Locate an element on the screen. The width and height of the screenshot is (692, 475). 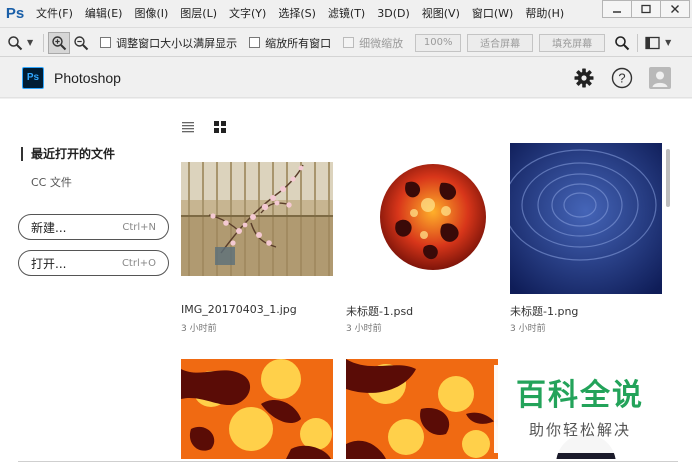
settings-button is located at coordinates (584, 78).